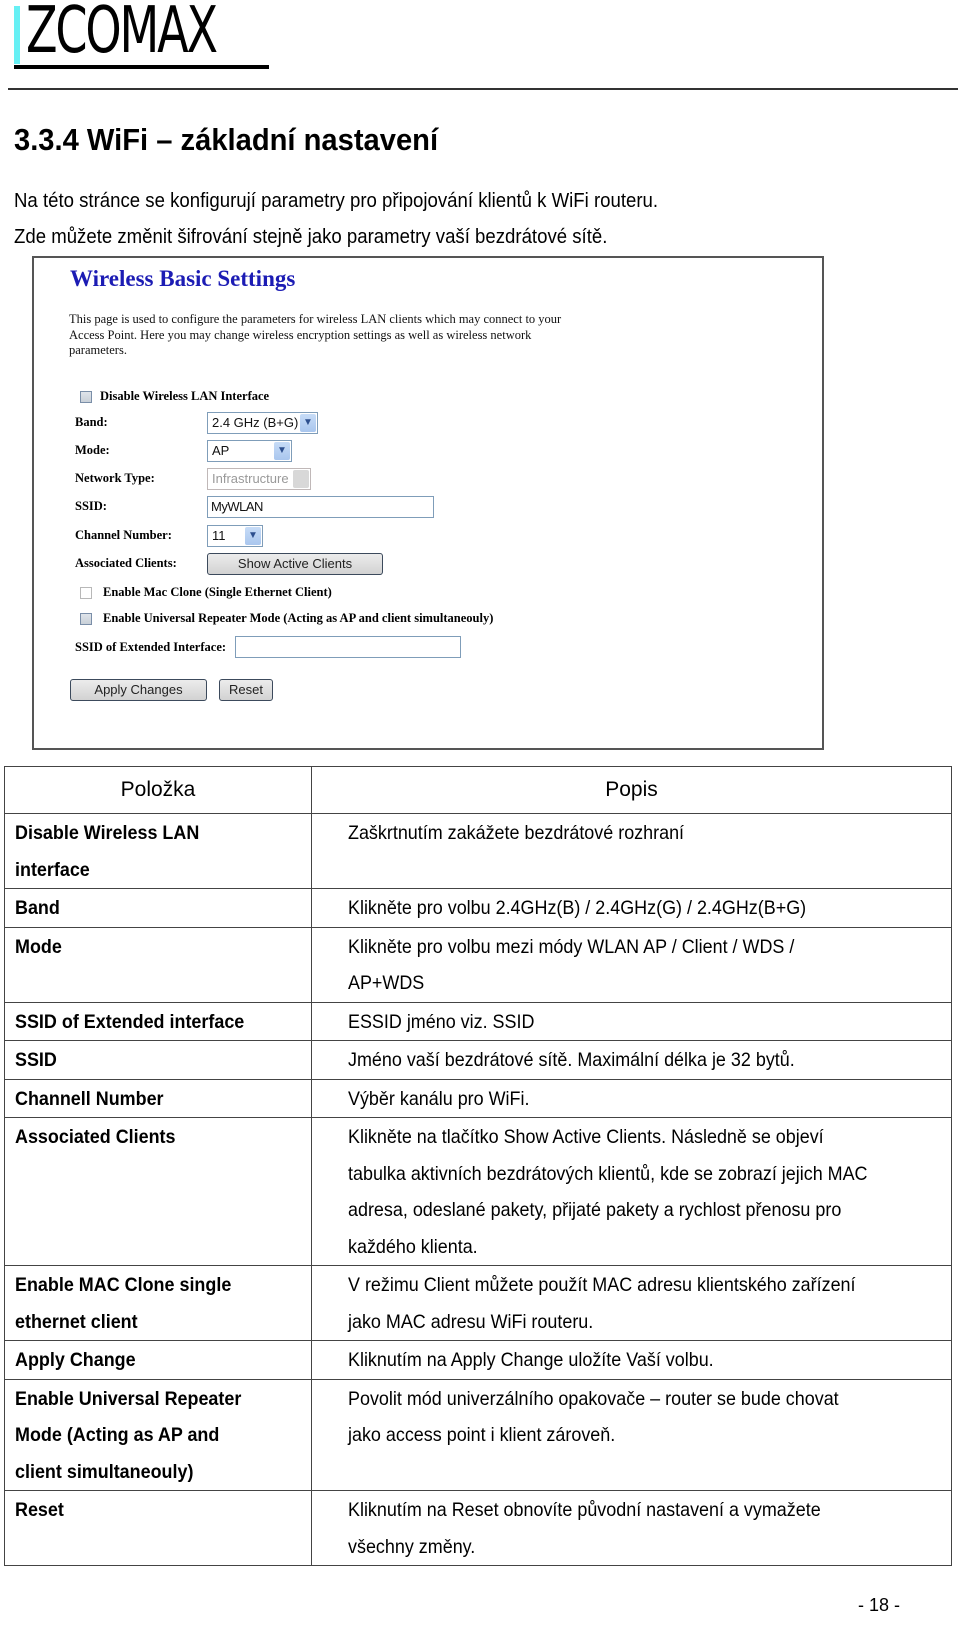  Describe the element at coordinates (482, 1435) in the screenshot. I see `description-text: jako access point i klient zároveň.` at that location.